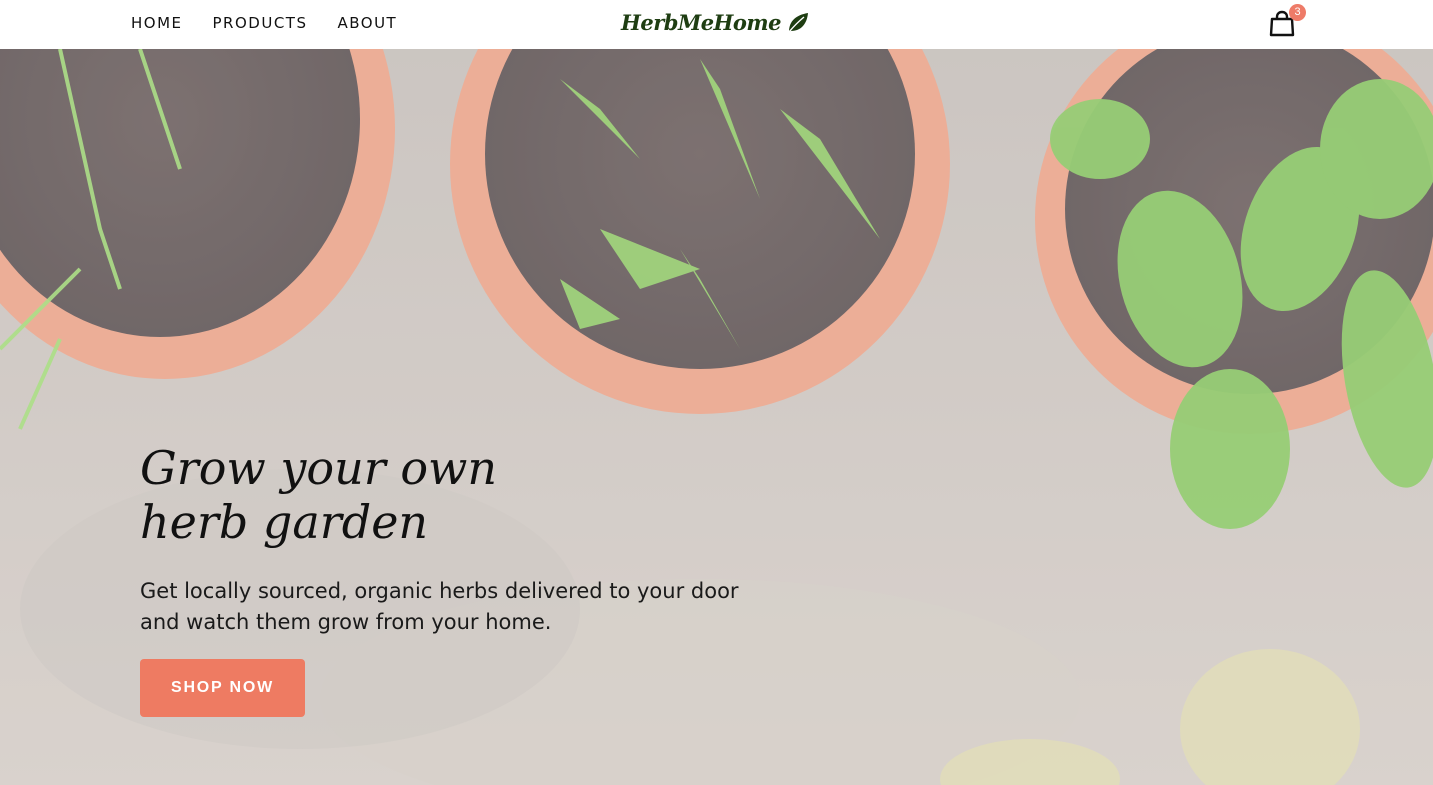 This screenshot has height=785, width=1433. I want to click on brand-logo-text: HerbMeHome, so click(701, 22).